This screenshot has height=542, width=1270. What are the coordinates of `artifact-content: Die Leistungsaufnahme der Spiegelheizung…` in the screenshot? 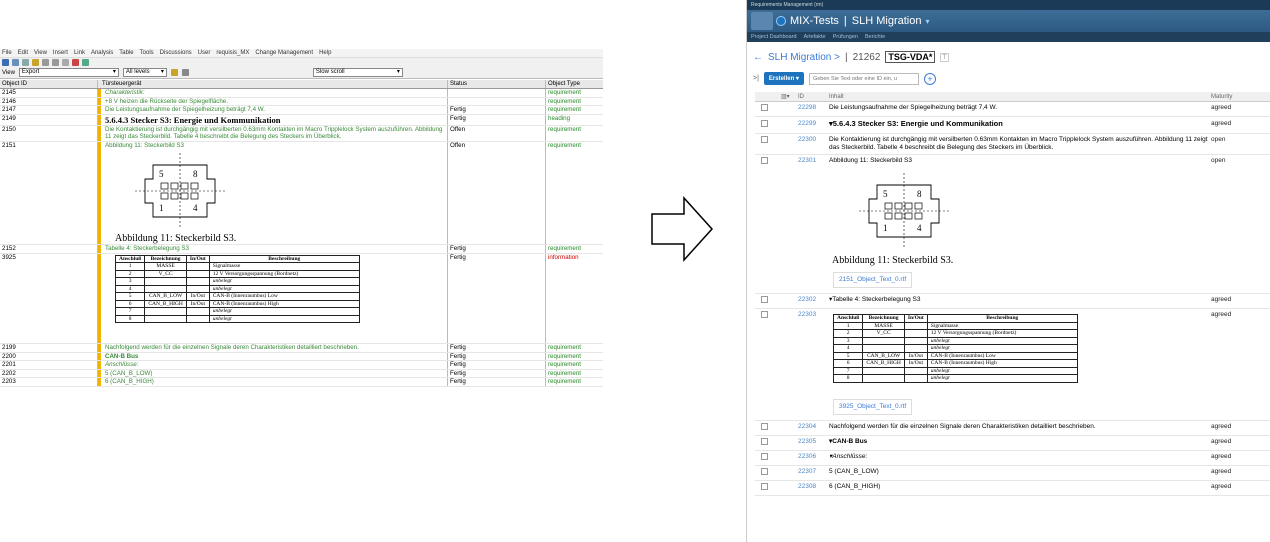 It's located at (1018, 109).